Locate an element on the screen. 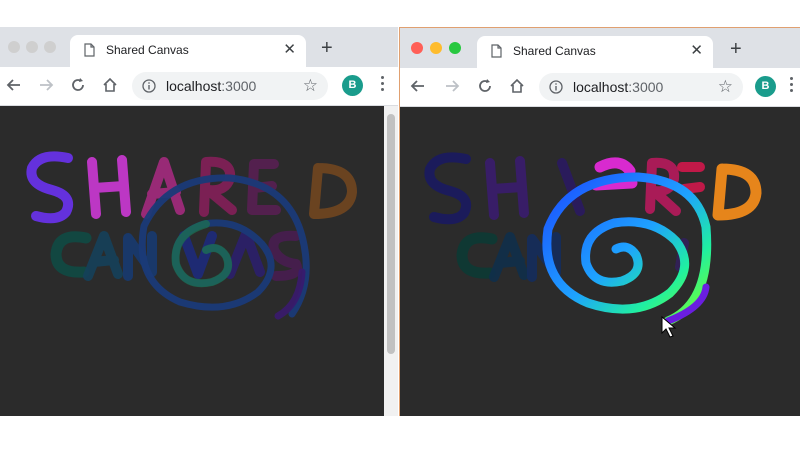 This screenshot has width=800, height=450. scrollbar is located at coordinates (391, 261).